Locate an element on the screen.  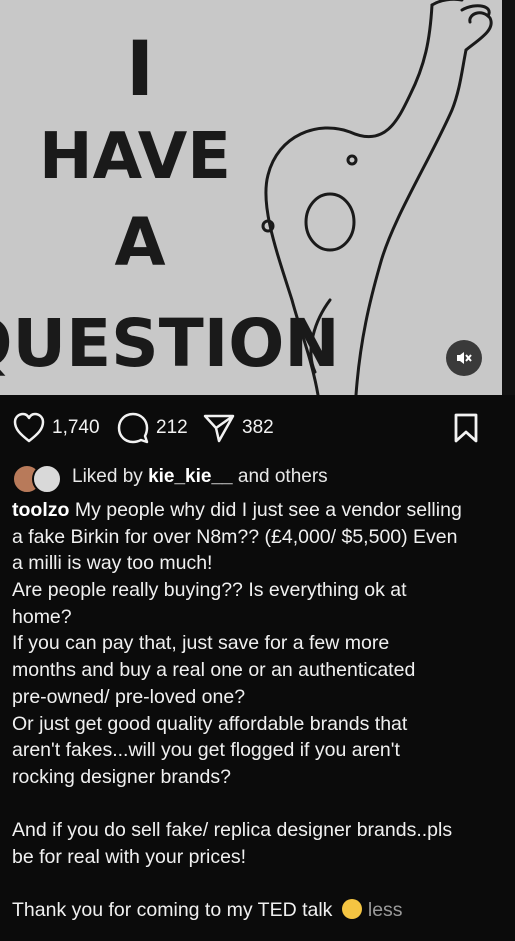
avatar is located at coordinates (47, 479).